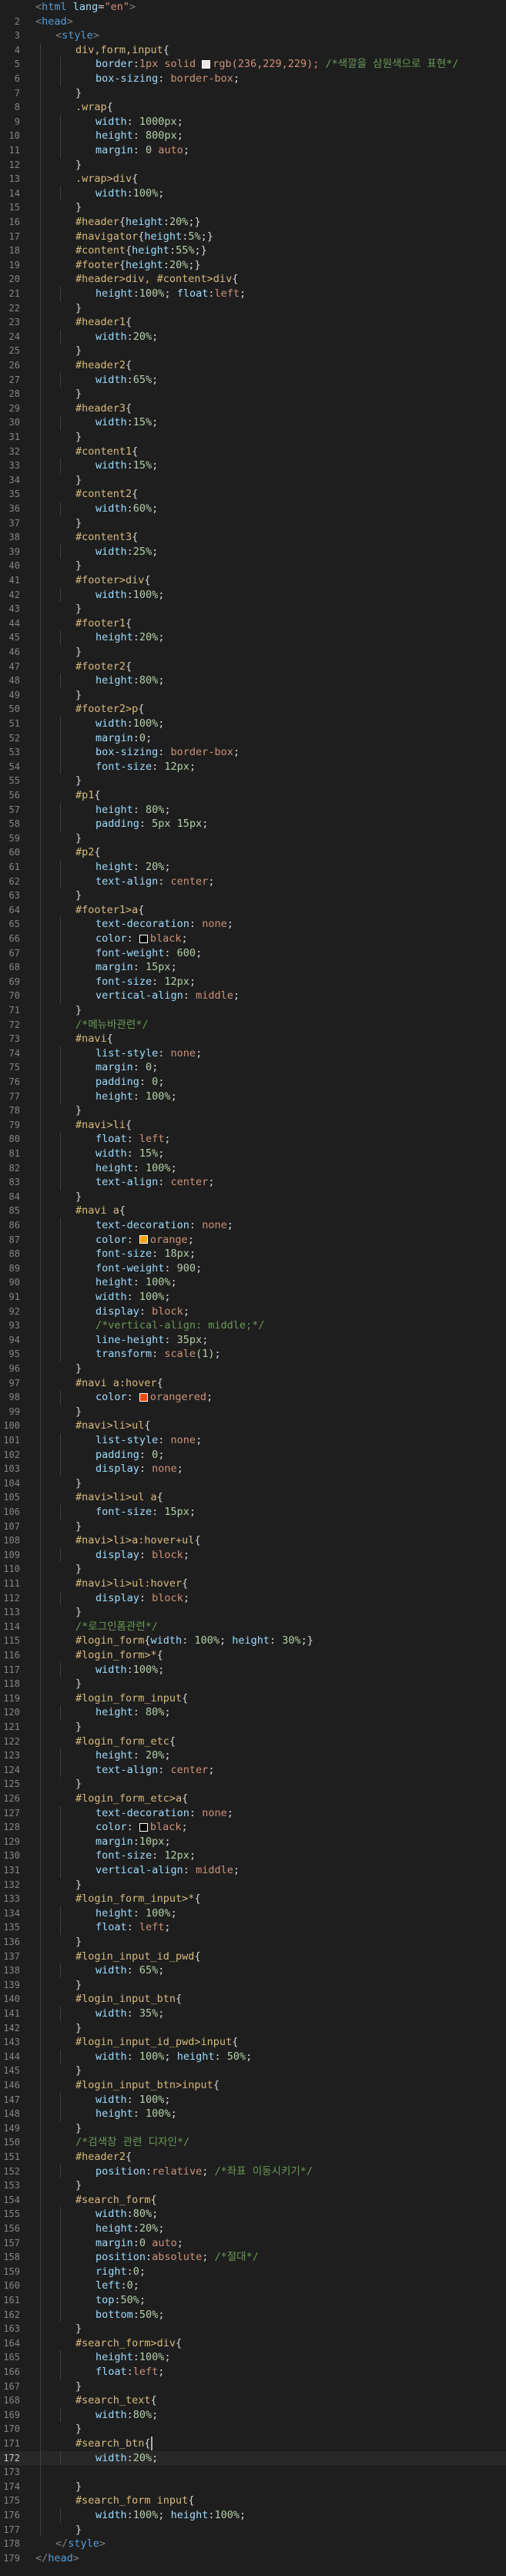 The image size is (506, 2576). I want to click on code-line: 170}, so click(253, 2429).